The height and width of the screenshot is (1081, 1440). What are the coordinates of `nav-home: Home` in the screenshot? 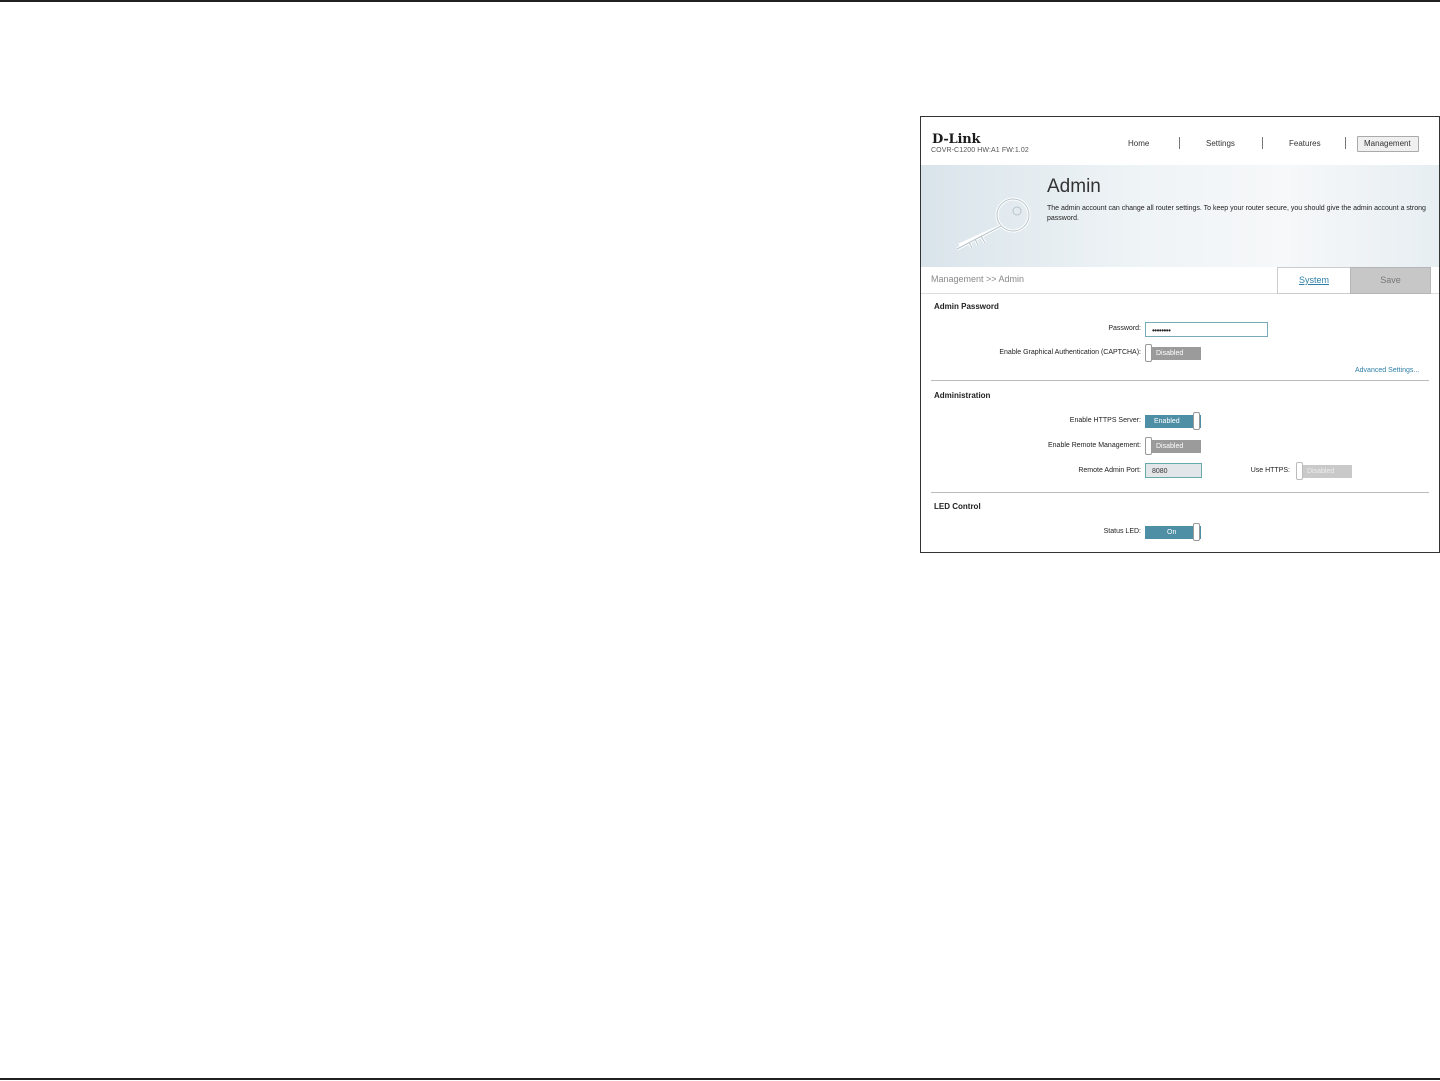 It's located at (1138, 143).